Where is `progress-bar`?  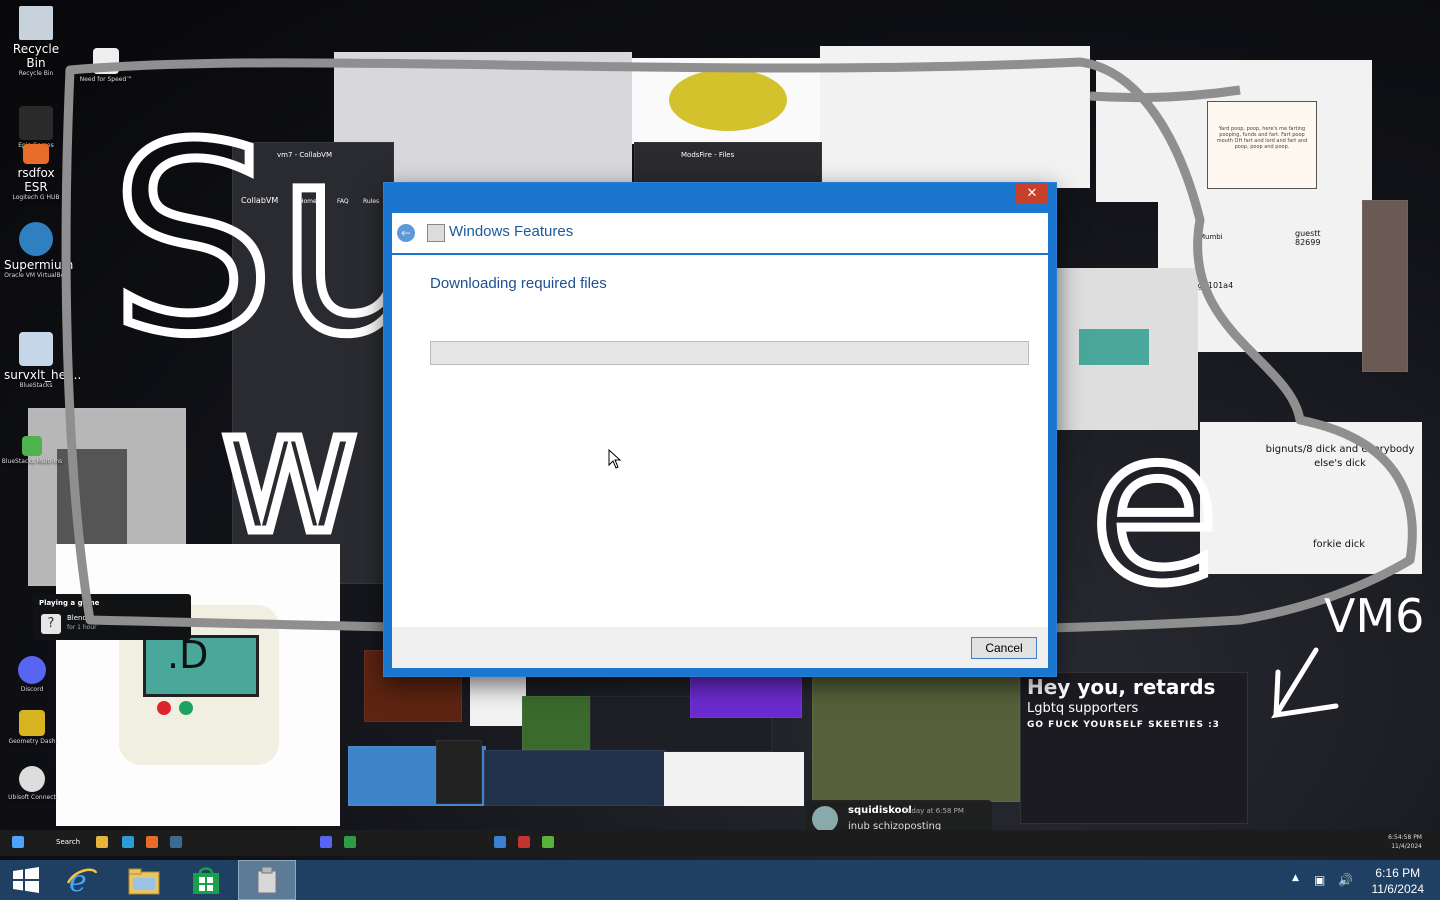
progress-bar is located at coordinates (729, 353).